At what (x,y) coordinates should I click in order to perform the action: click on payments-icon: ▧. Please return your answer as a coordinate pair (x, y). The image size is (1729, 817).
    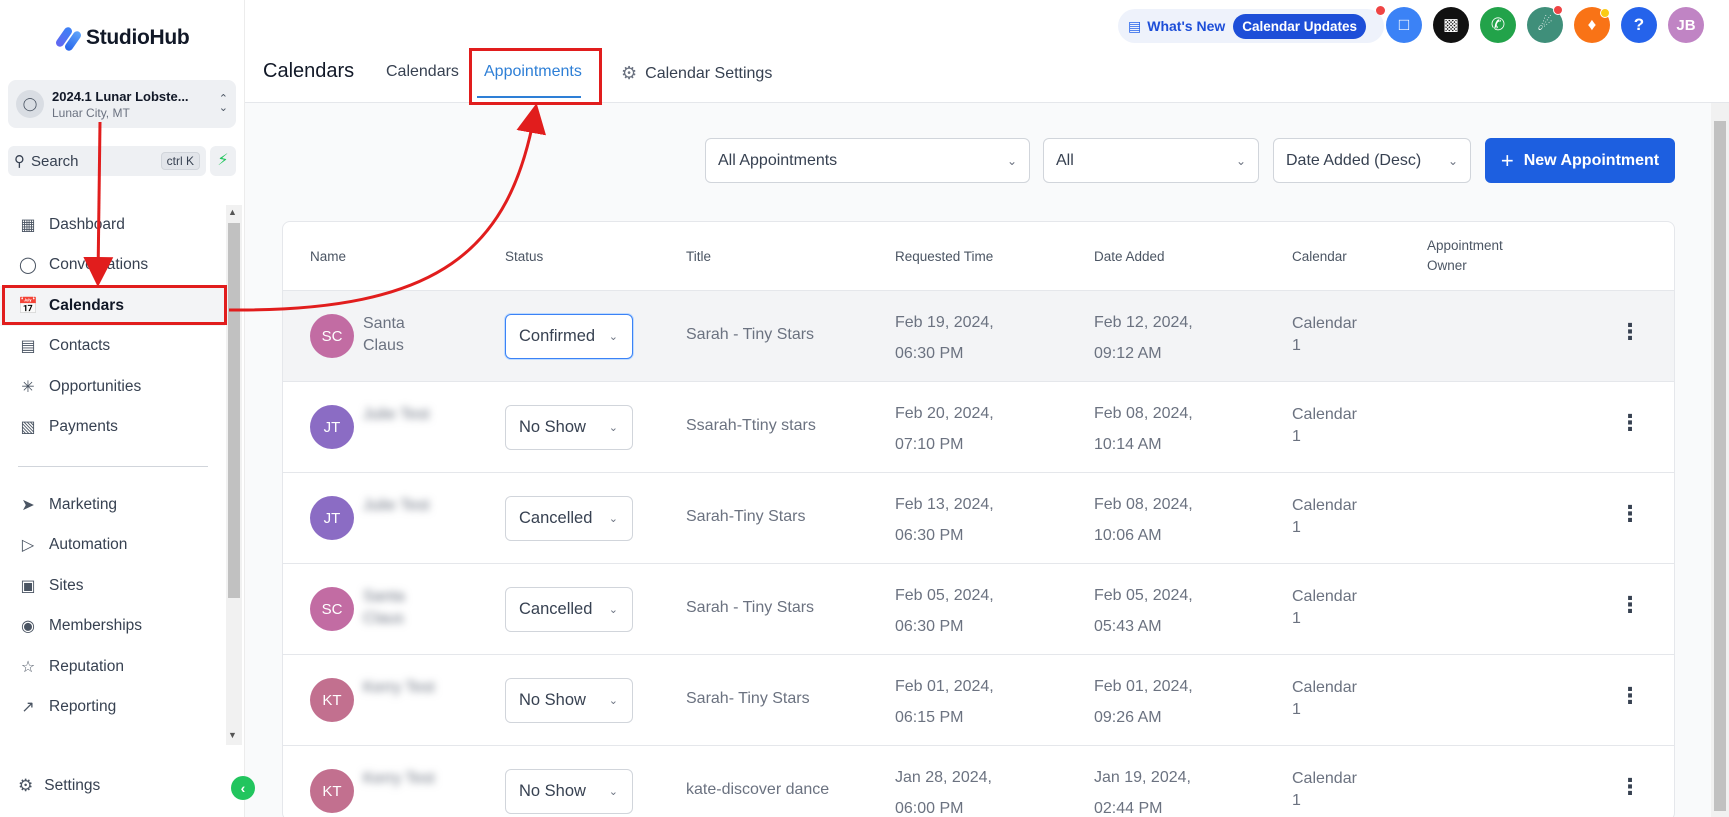
    Looking at the image, I should click on (28, 427).